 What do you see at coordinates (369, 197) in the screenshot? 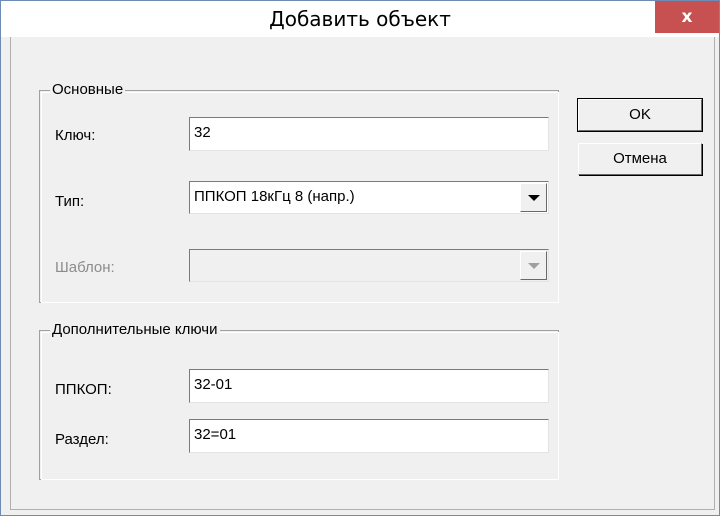
I see `type-select: ППКОП 18кГц 8 (напр.)` at bounding box center [369, 197].